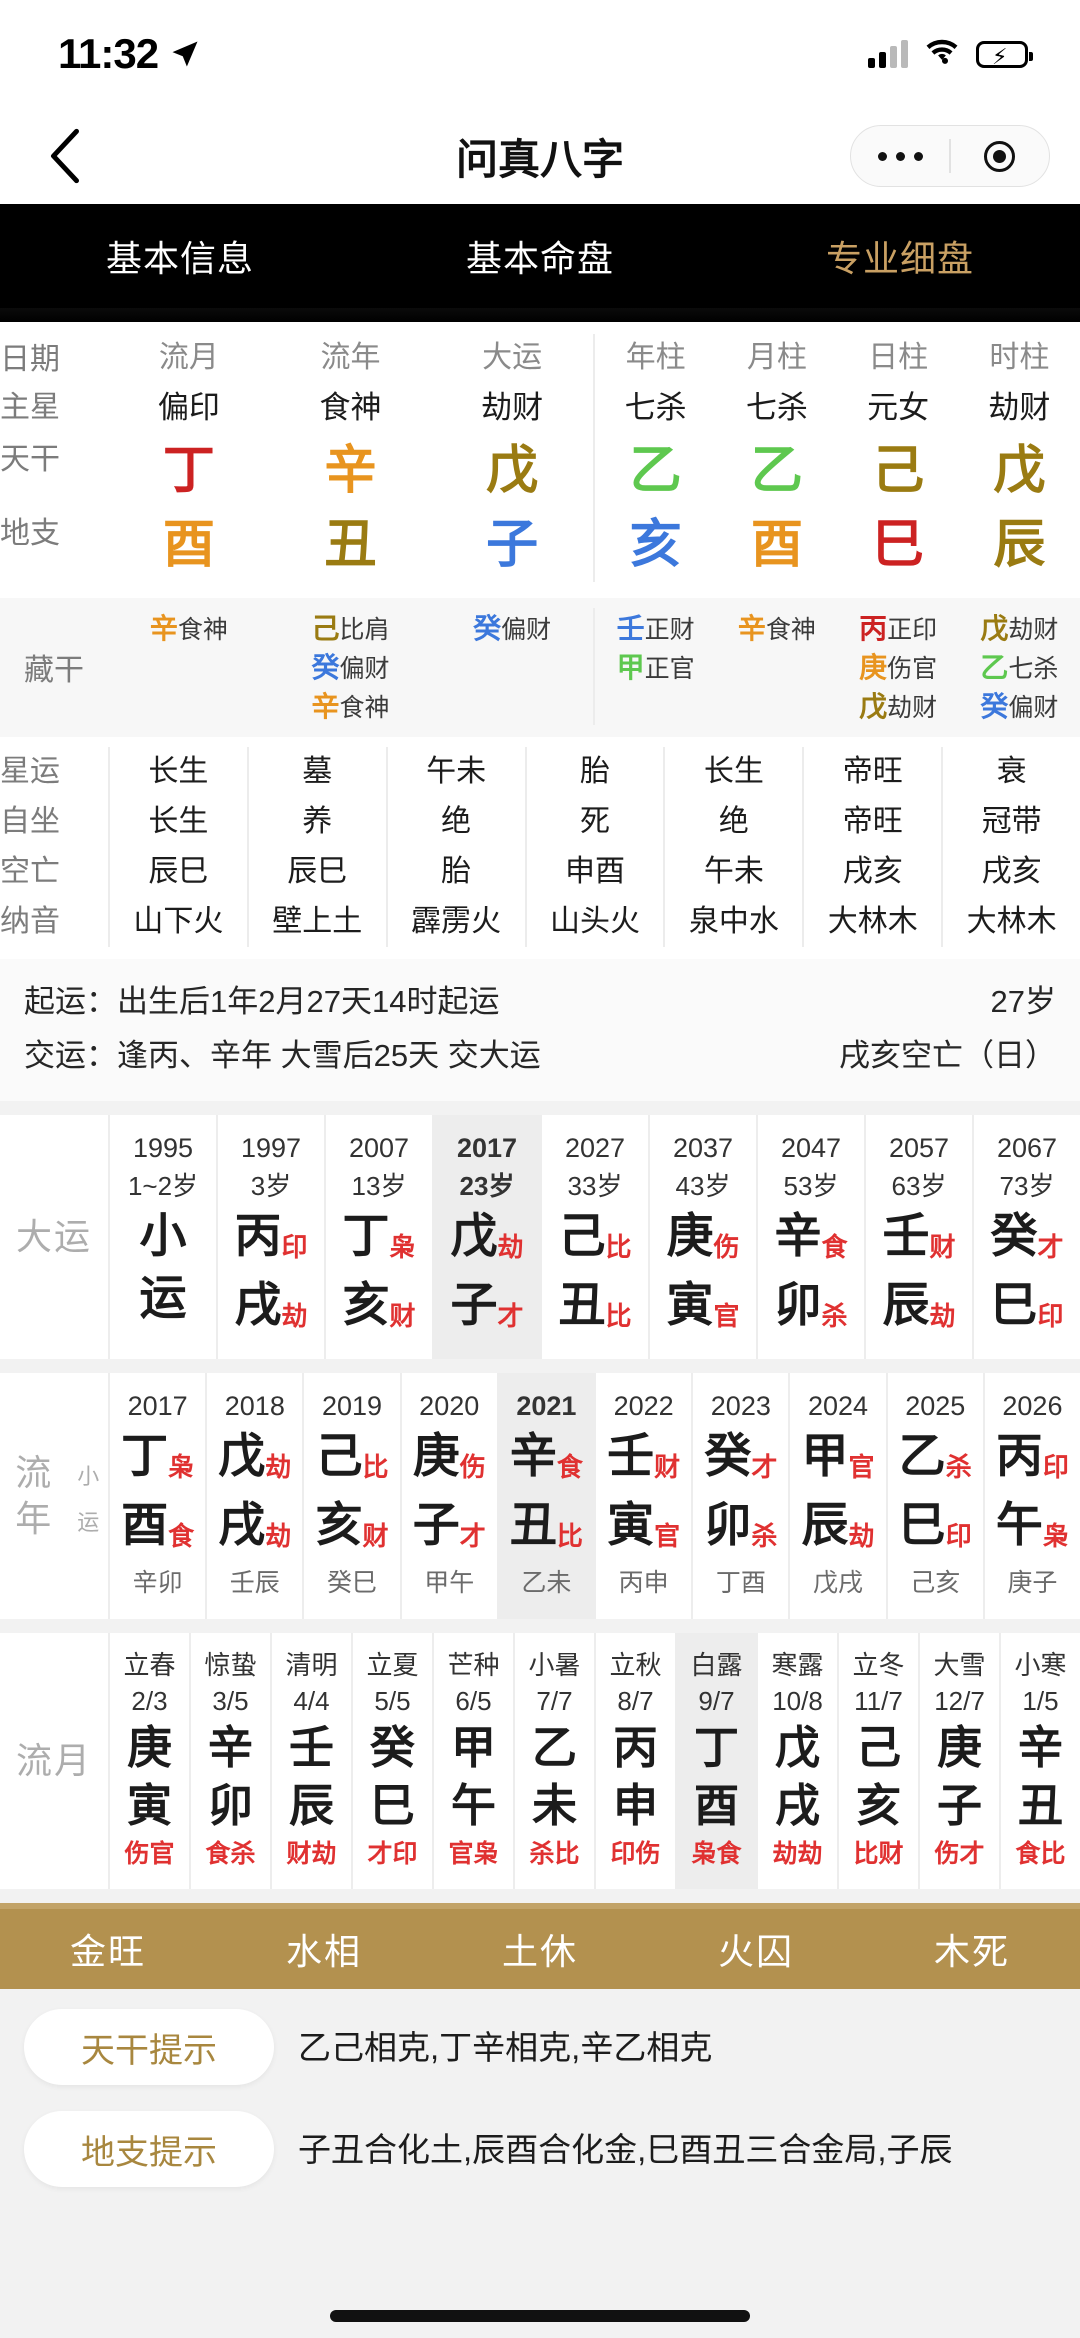 Image resolution: width=1080 pixels, height=2338 pixels. I want to click on liuyue-cell-11: 小寒 1/5 辛丑食比, so click(1039, 1761).